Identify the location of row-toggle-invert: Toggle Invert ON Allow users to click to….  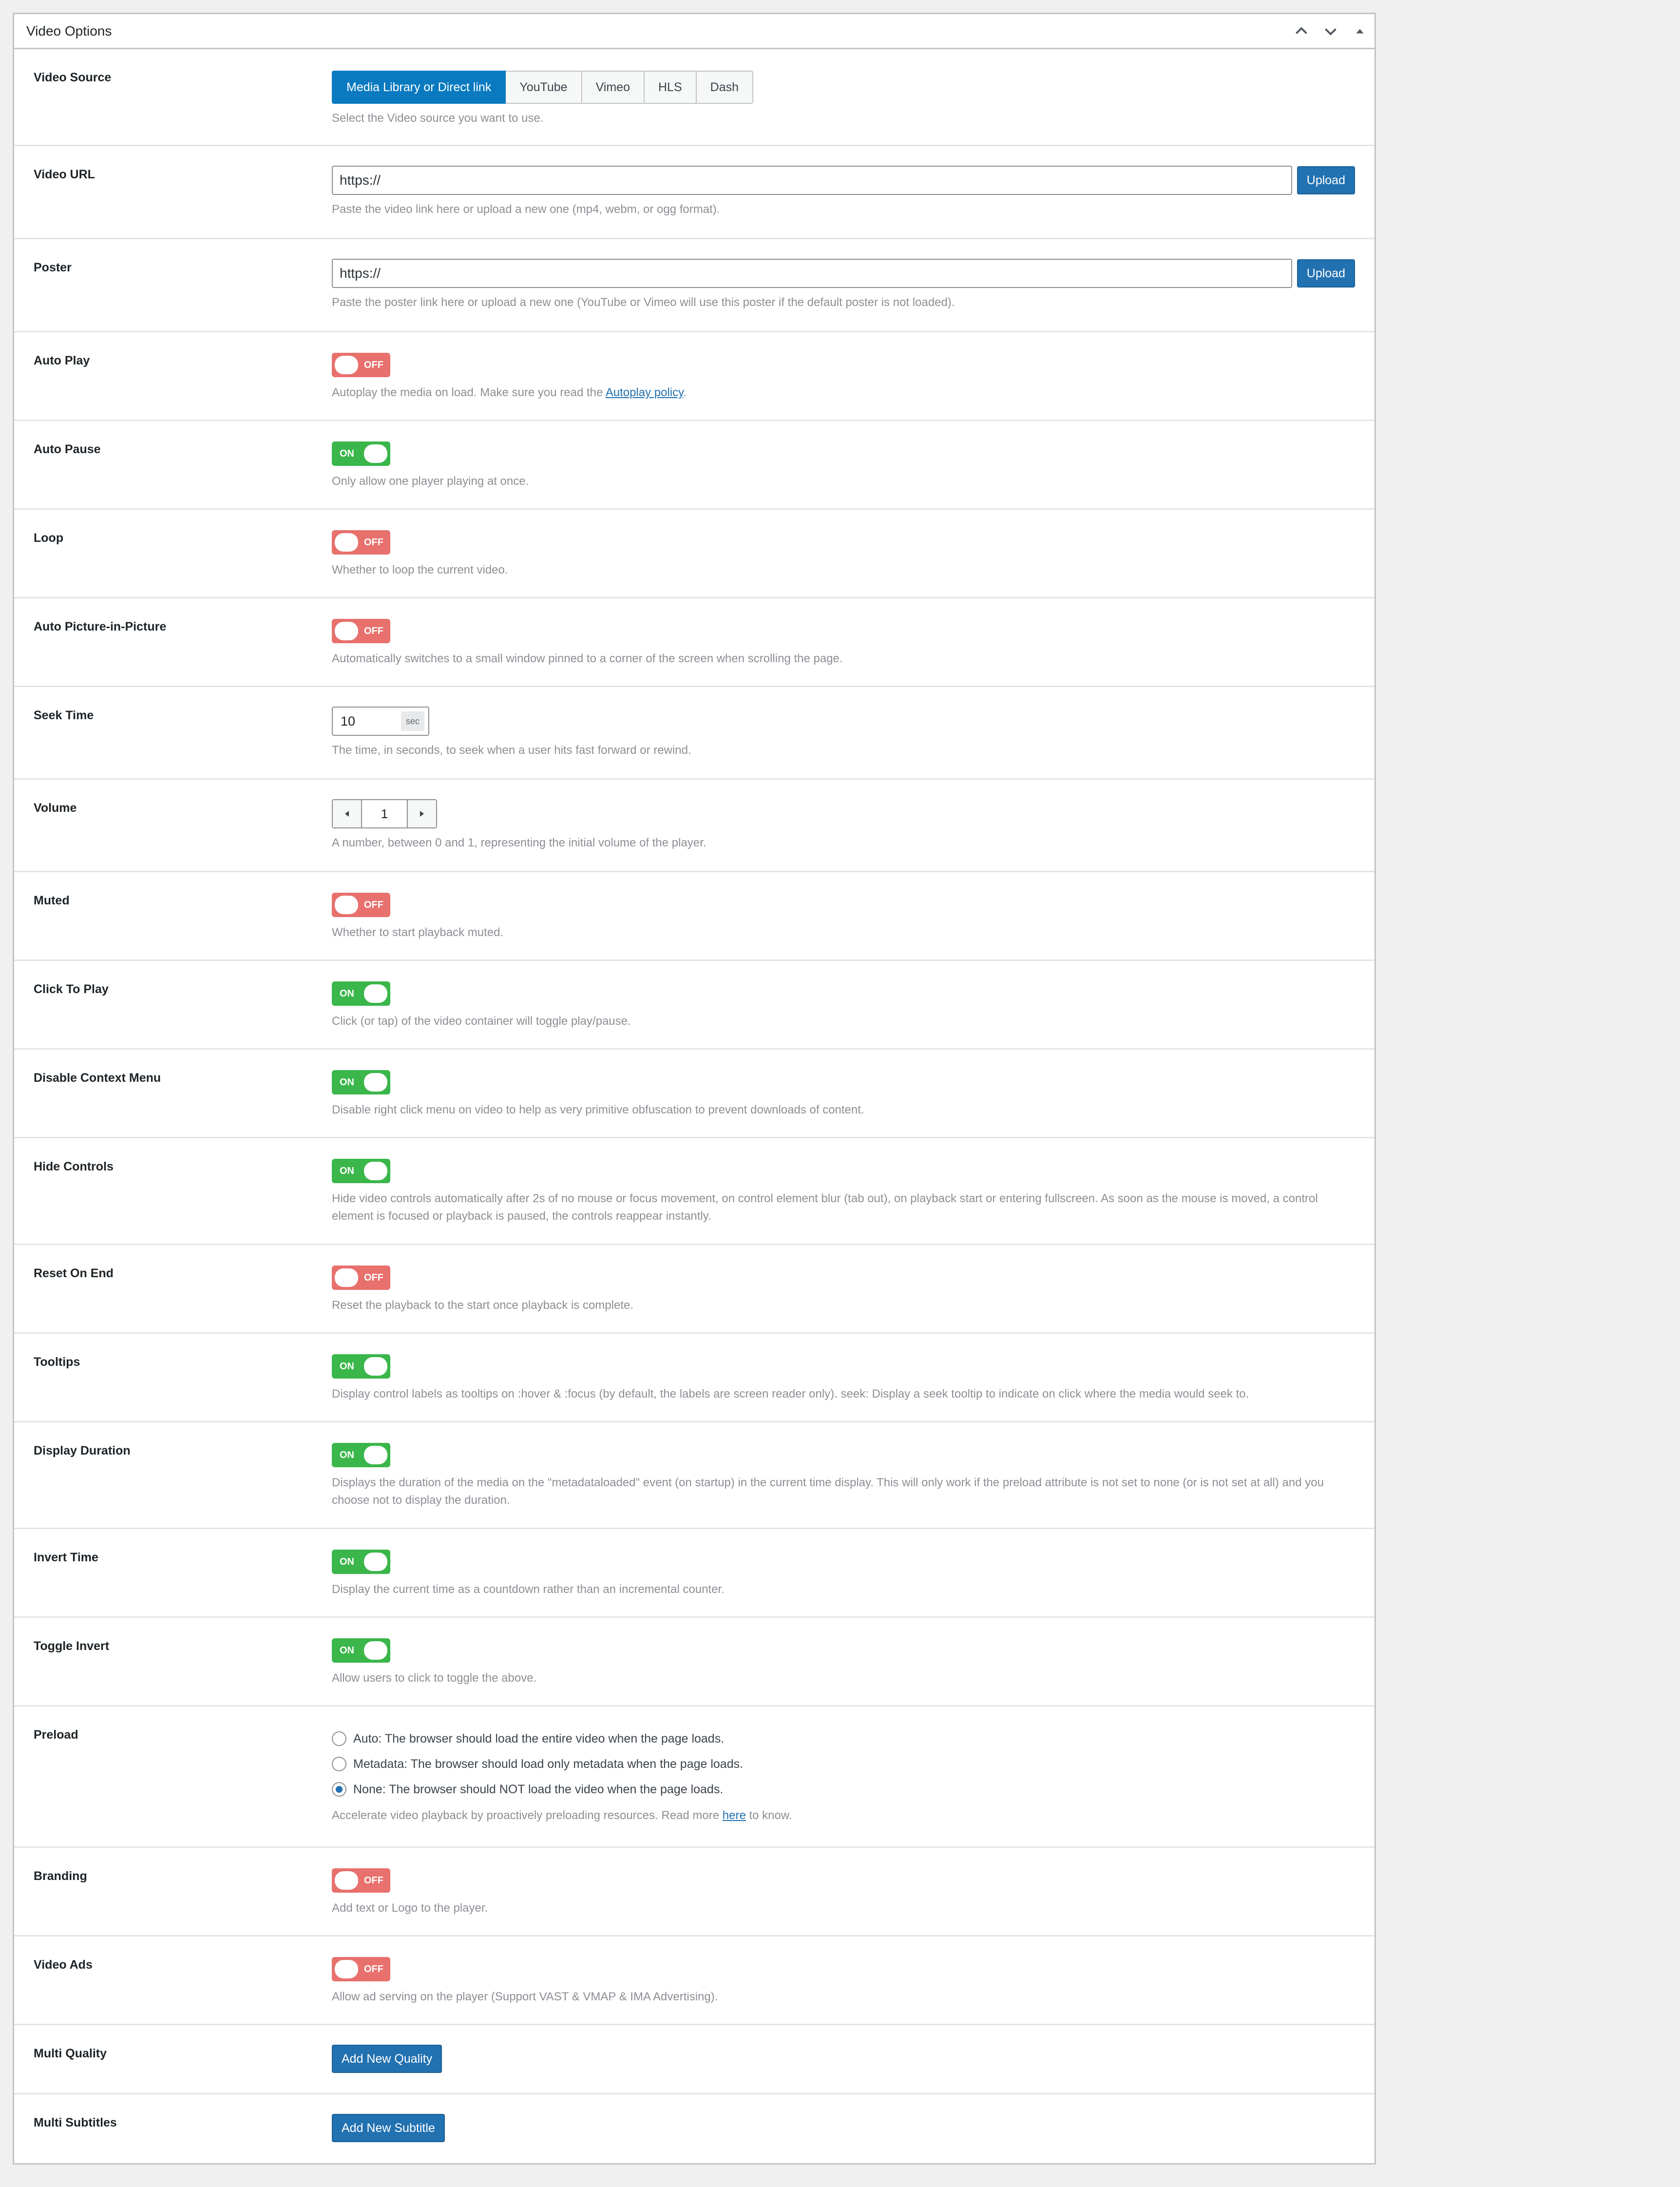
(694, 1663).